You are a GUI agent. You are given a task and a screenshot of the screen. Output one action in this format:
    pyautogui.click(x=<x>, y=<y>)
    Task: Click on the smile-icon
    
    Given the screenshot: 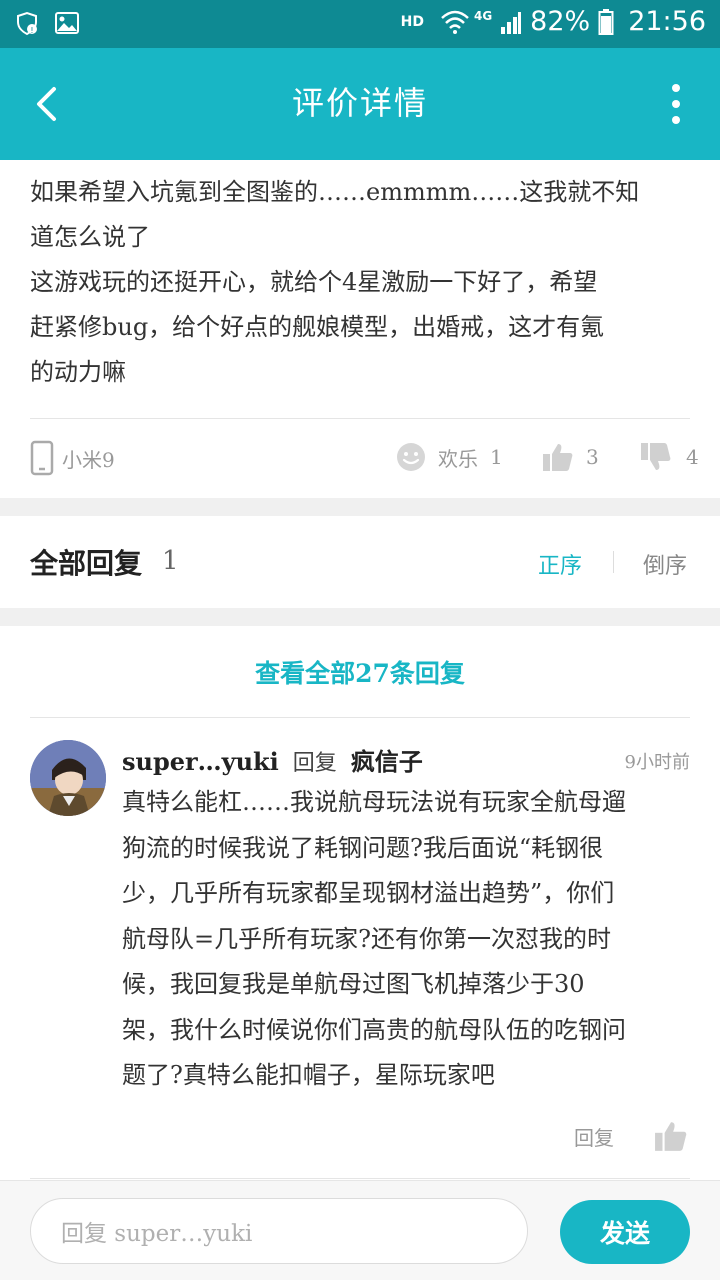 What is the action you would take?
    pyautogui.click(x=411, y=457)
    